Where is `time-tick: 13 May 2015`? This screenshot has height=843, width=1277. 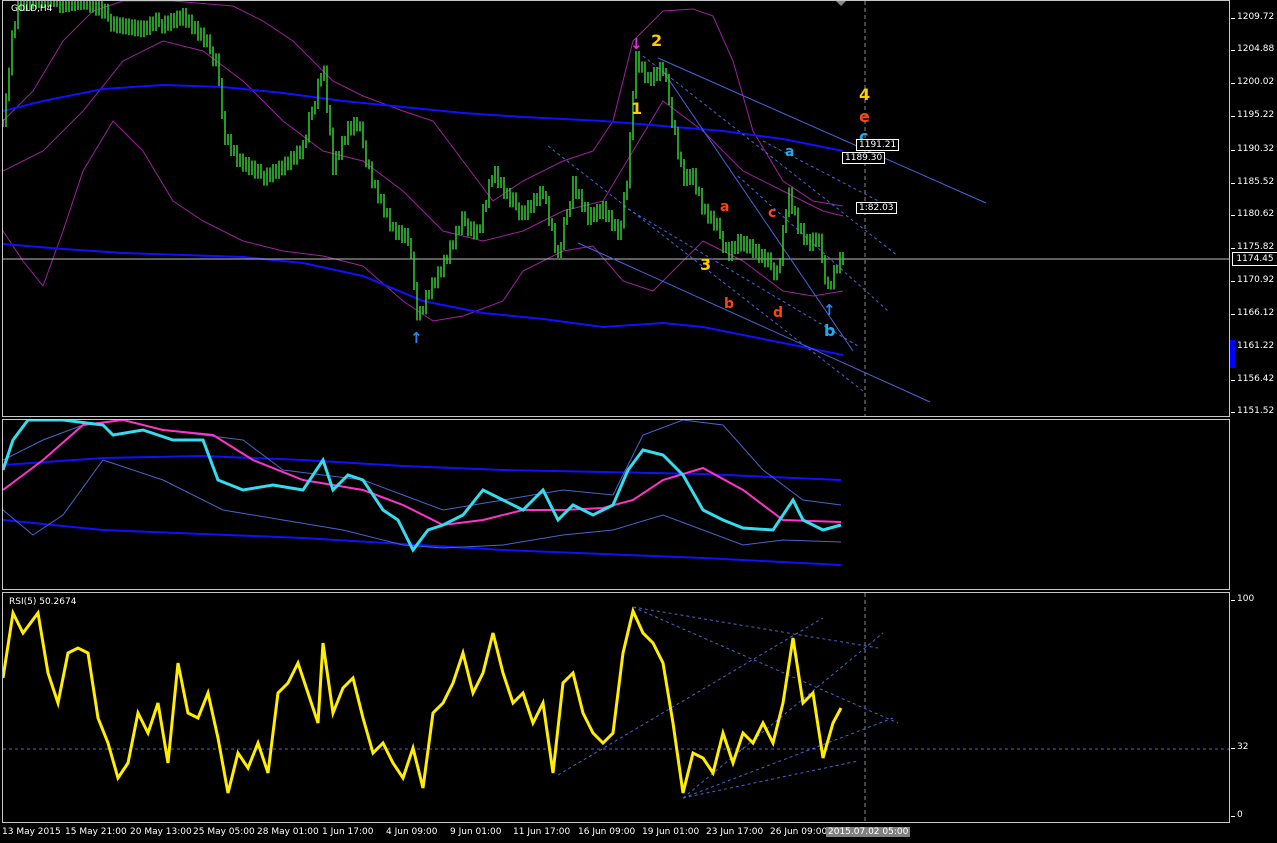
time-tick: 13 May 2015 is located at coordinates (31, 832).